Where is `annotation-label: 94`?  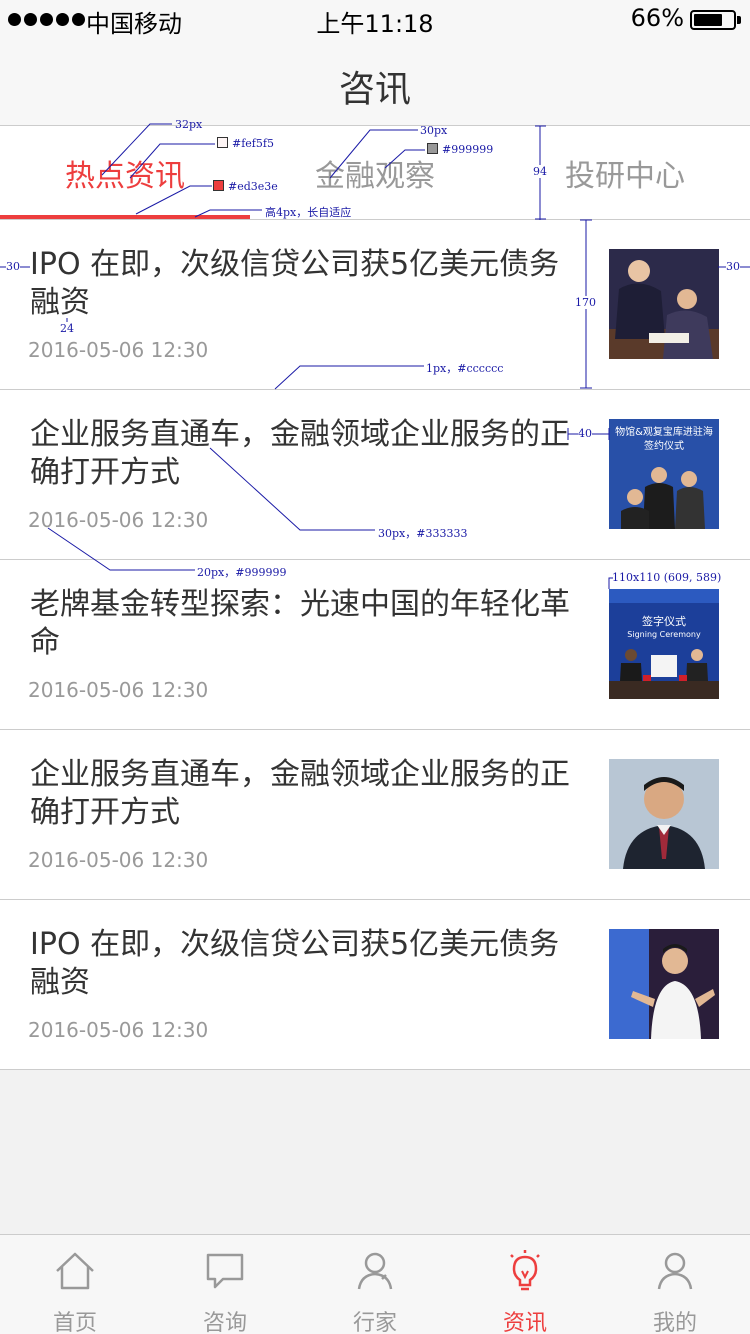
annotation-label: 94 is located at coordinates (540, 171).